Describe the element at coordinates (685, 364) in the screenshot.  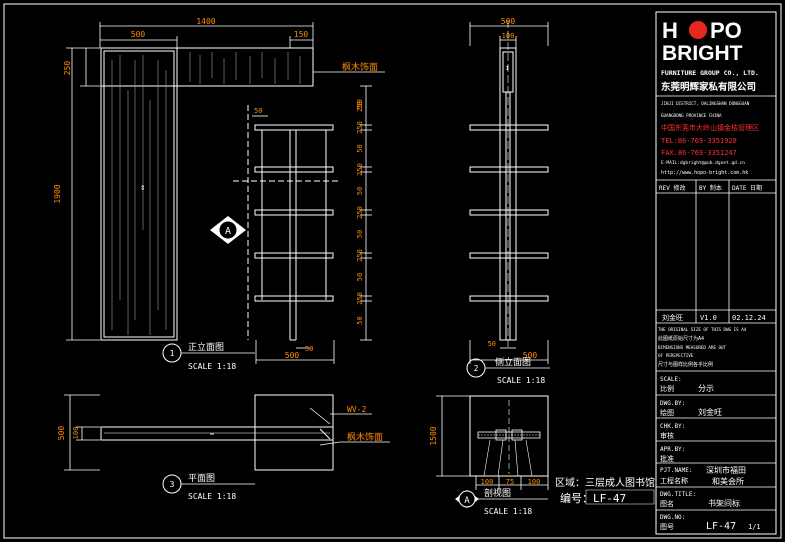
I see `note-cn-2: 尺寸与图样比例各乎比例` at that location.